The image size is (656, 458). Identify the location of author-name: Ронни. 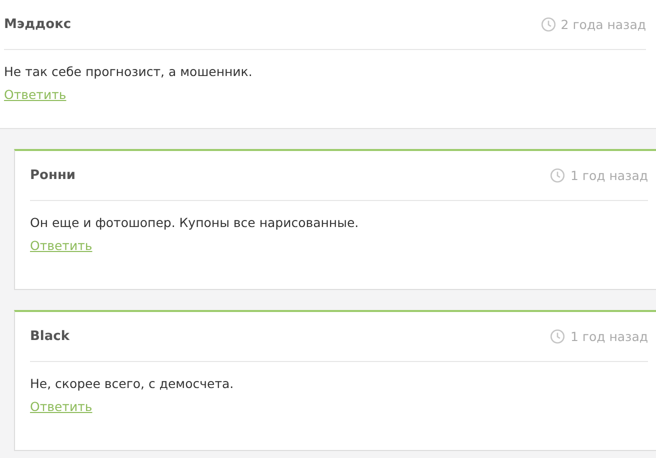
(53, 175).